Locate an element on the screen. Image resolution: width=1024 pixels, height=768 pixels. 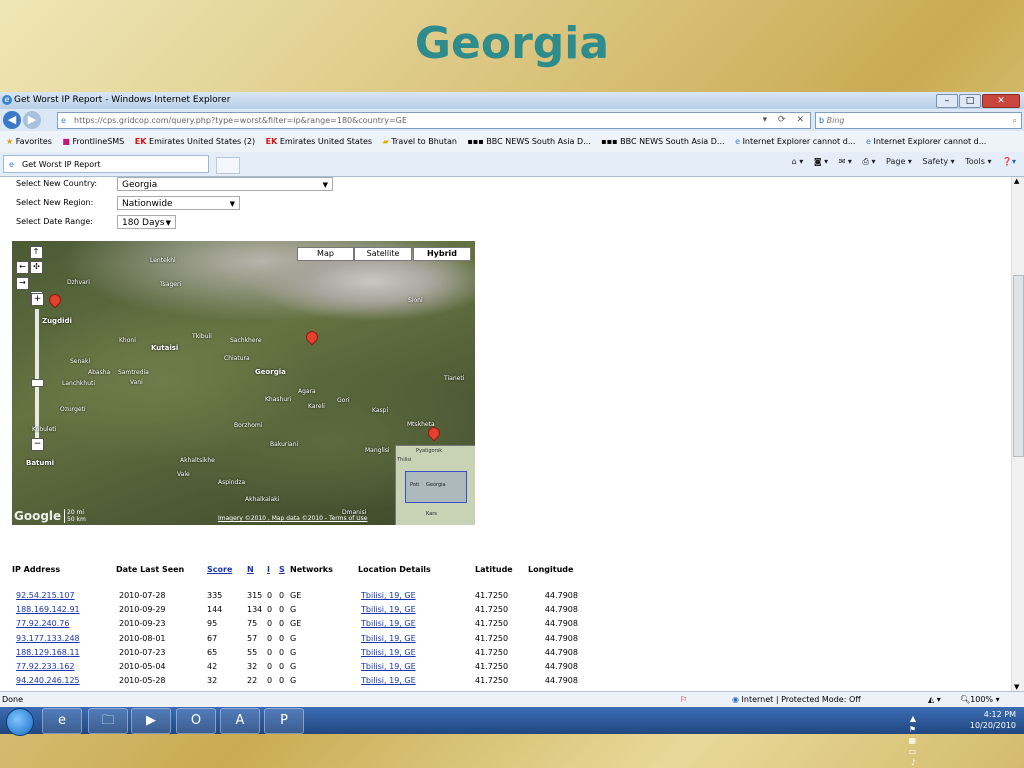
country-select: Georgia ▼ is located at coordinates (225, 184).